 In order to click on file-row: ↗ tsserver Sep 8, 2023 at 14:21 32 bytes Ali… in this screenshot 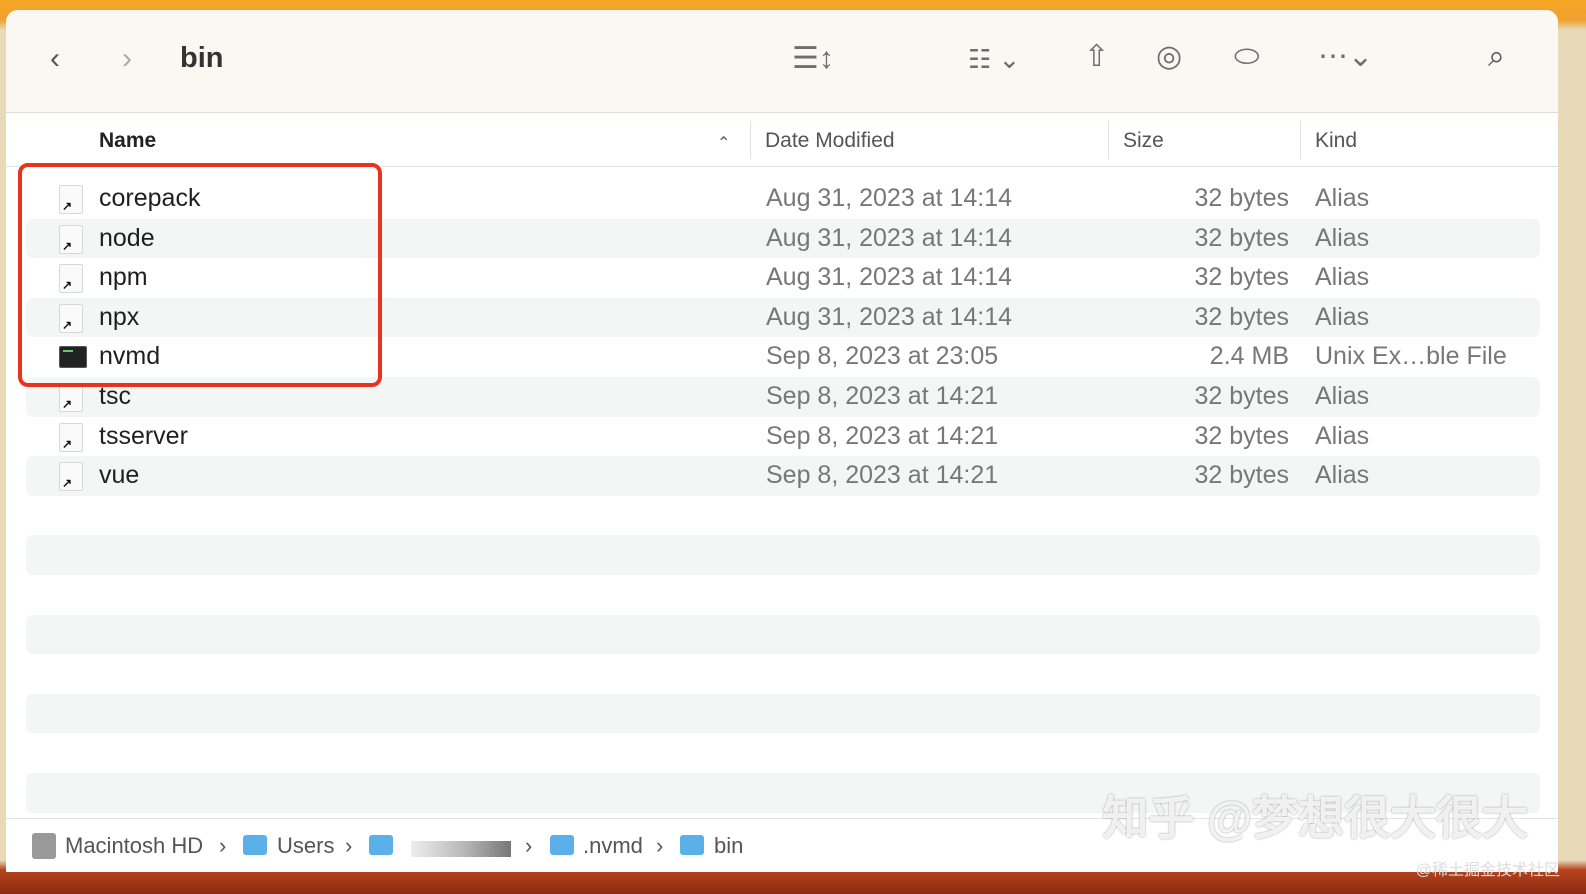, I will do `click(783, 437)`.